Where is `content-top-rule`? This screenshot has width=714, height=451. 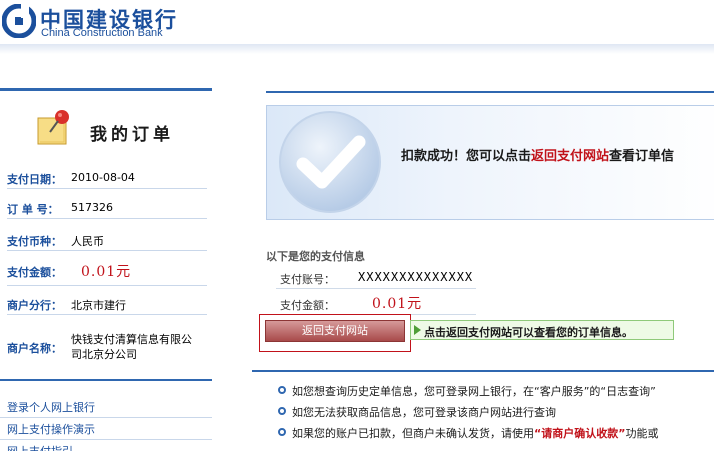 content-top-rule is located at coordinates (490, 92).